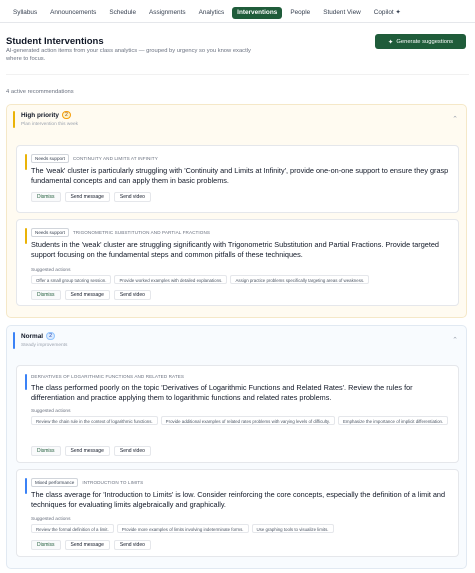 The height and width of the screenshot is (573, 475). What do you see at coordinates (237, 22) in the screenshot?
I see `tabs-divider` at bounding box center [237, 22].